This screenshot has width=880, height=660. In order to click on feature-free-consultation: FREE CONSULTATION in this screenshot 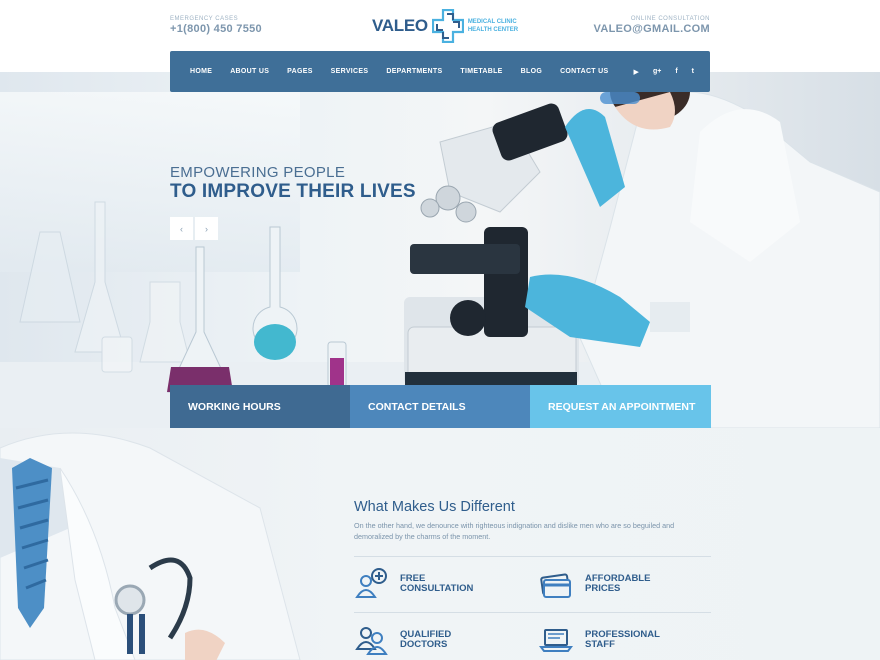, I will do `click(432, 584)`.